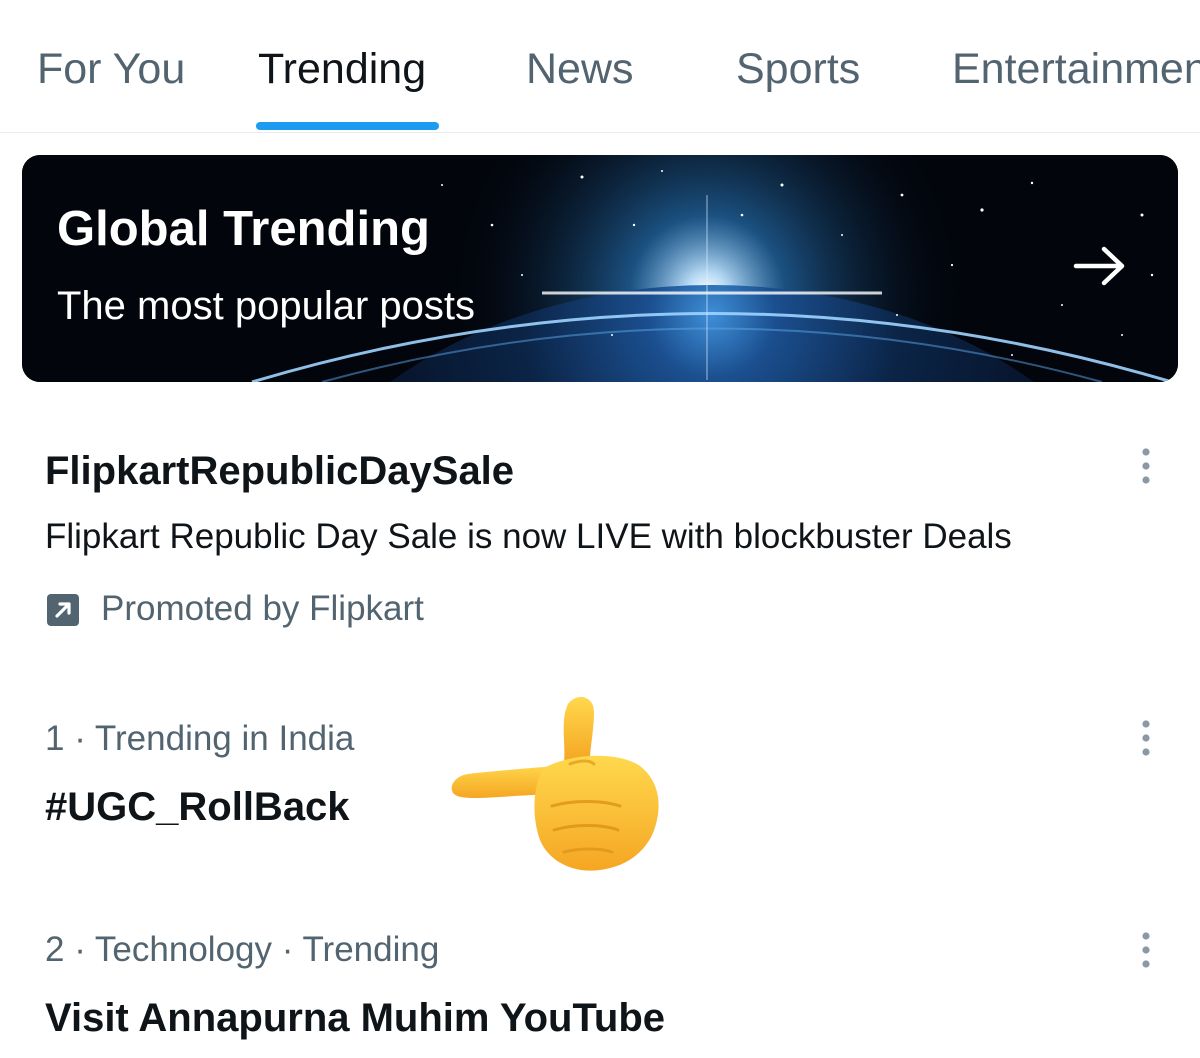 This screenshot has width=1200, height=1058. I want to click on trend-meta: 1 · Trending in India, so click(200, 738).